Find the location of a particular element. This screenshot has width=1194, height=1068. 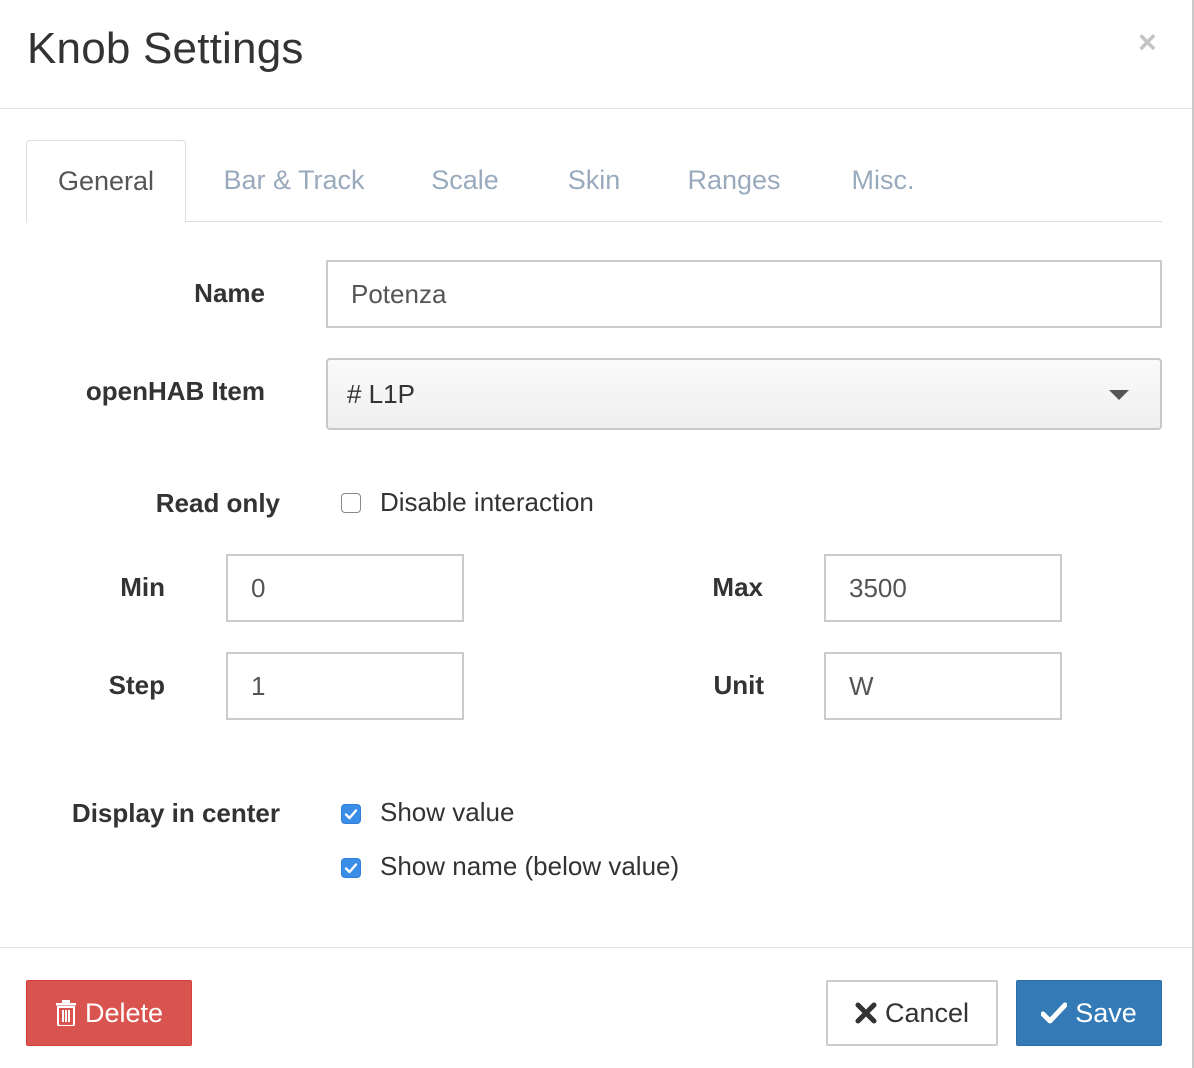

min-field: 0 is located at coordinates (345, 588).